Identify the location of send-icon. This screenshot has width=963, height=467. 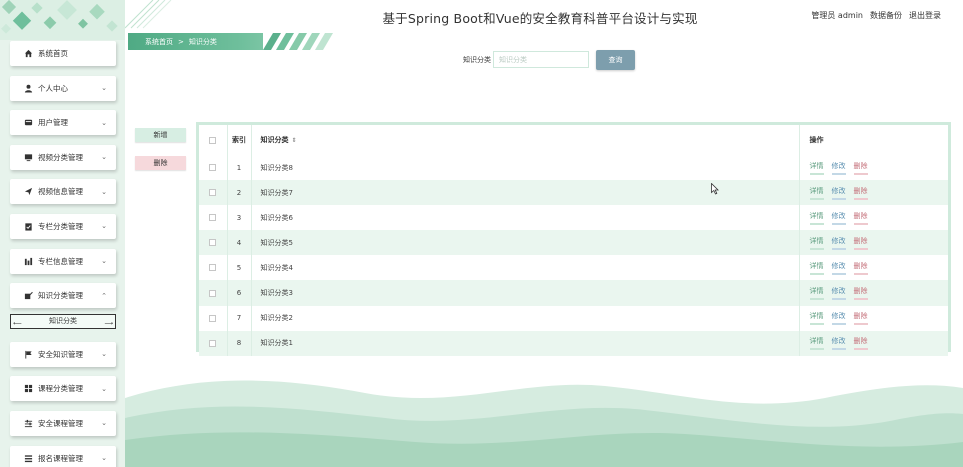
(28, 192).